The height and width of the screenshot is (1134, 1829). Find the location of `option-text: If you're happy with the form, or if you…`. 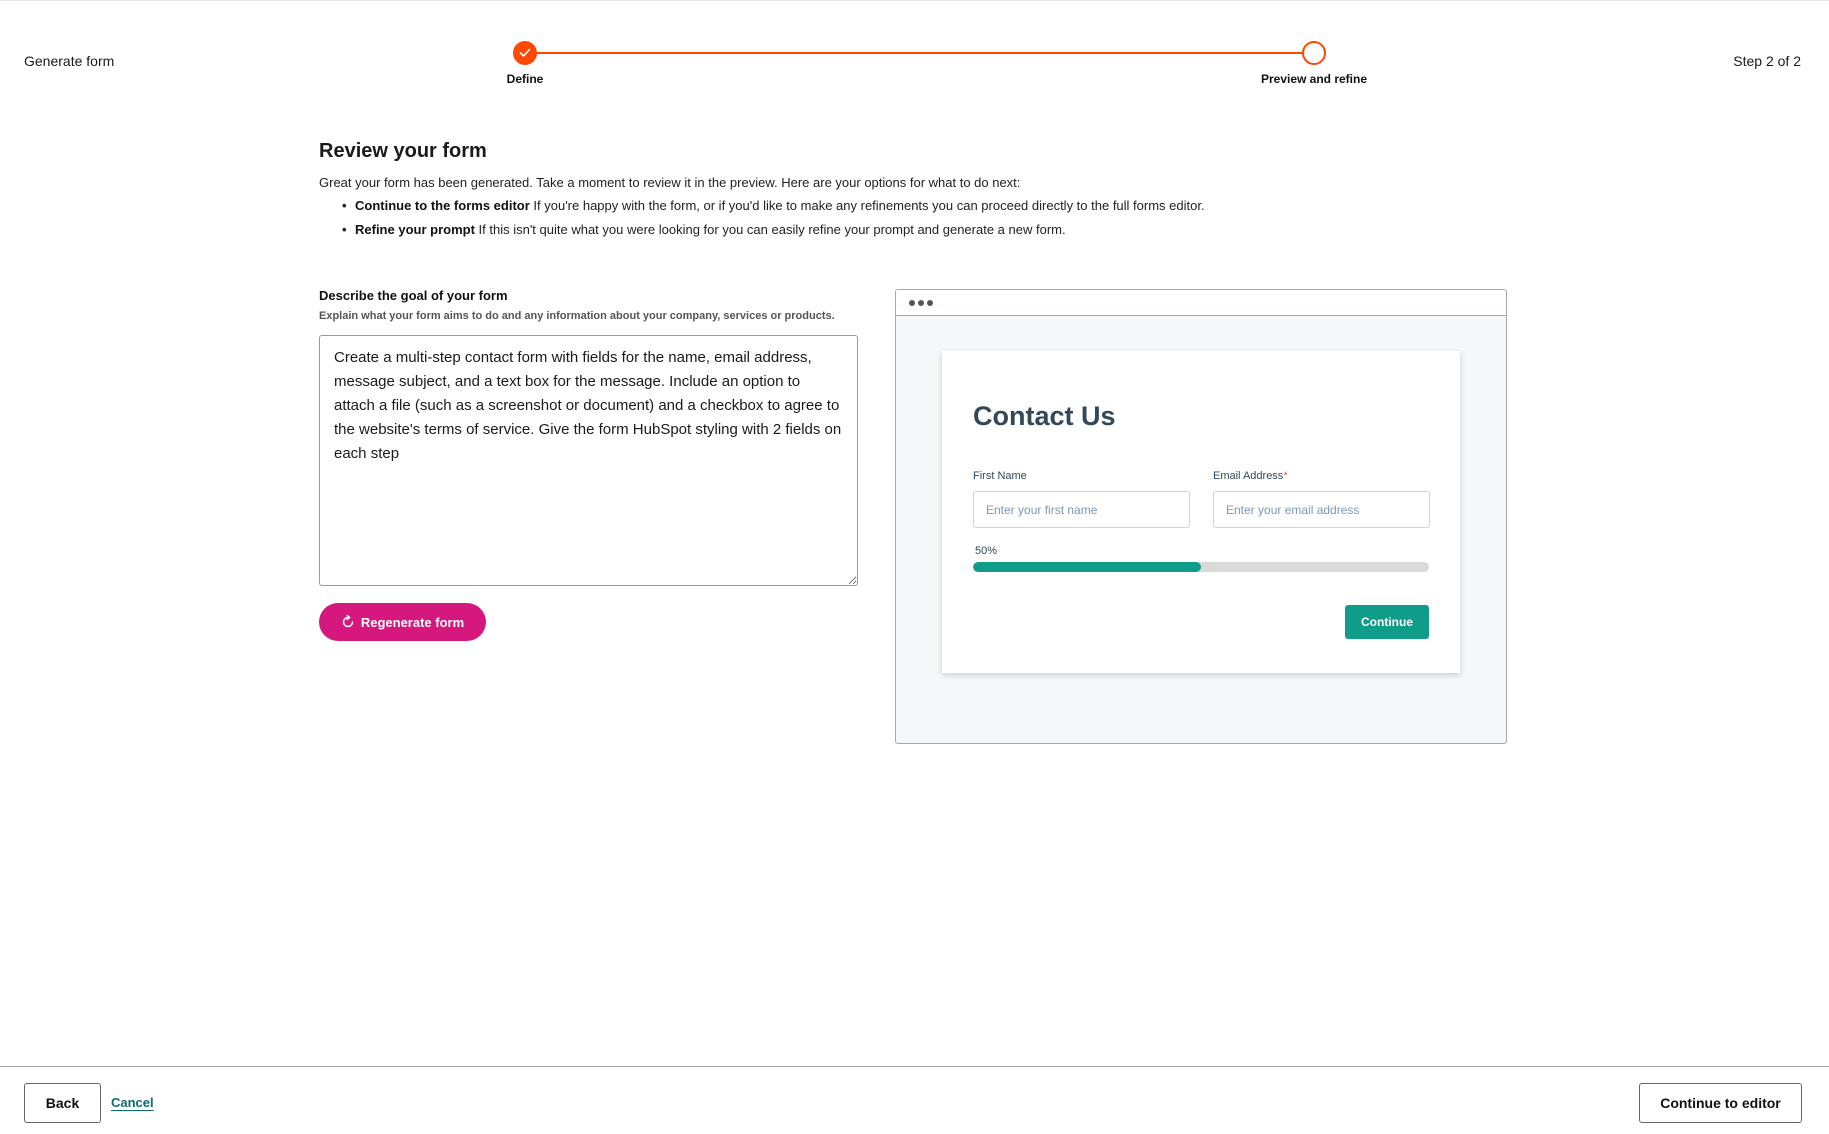

option-text: If you're happy with the form, or if you… is located at coordinates (867, 205).